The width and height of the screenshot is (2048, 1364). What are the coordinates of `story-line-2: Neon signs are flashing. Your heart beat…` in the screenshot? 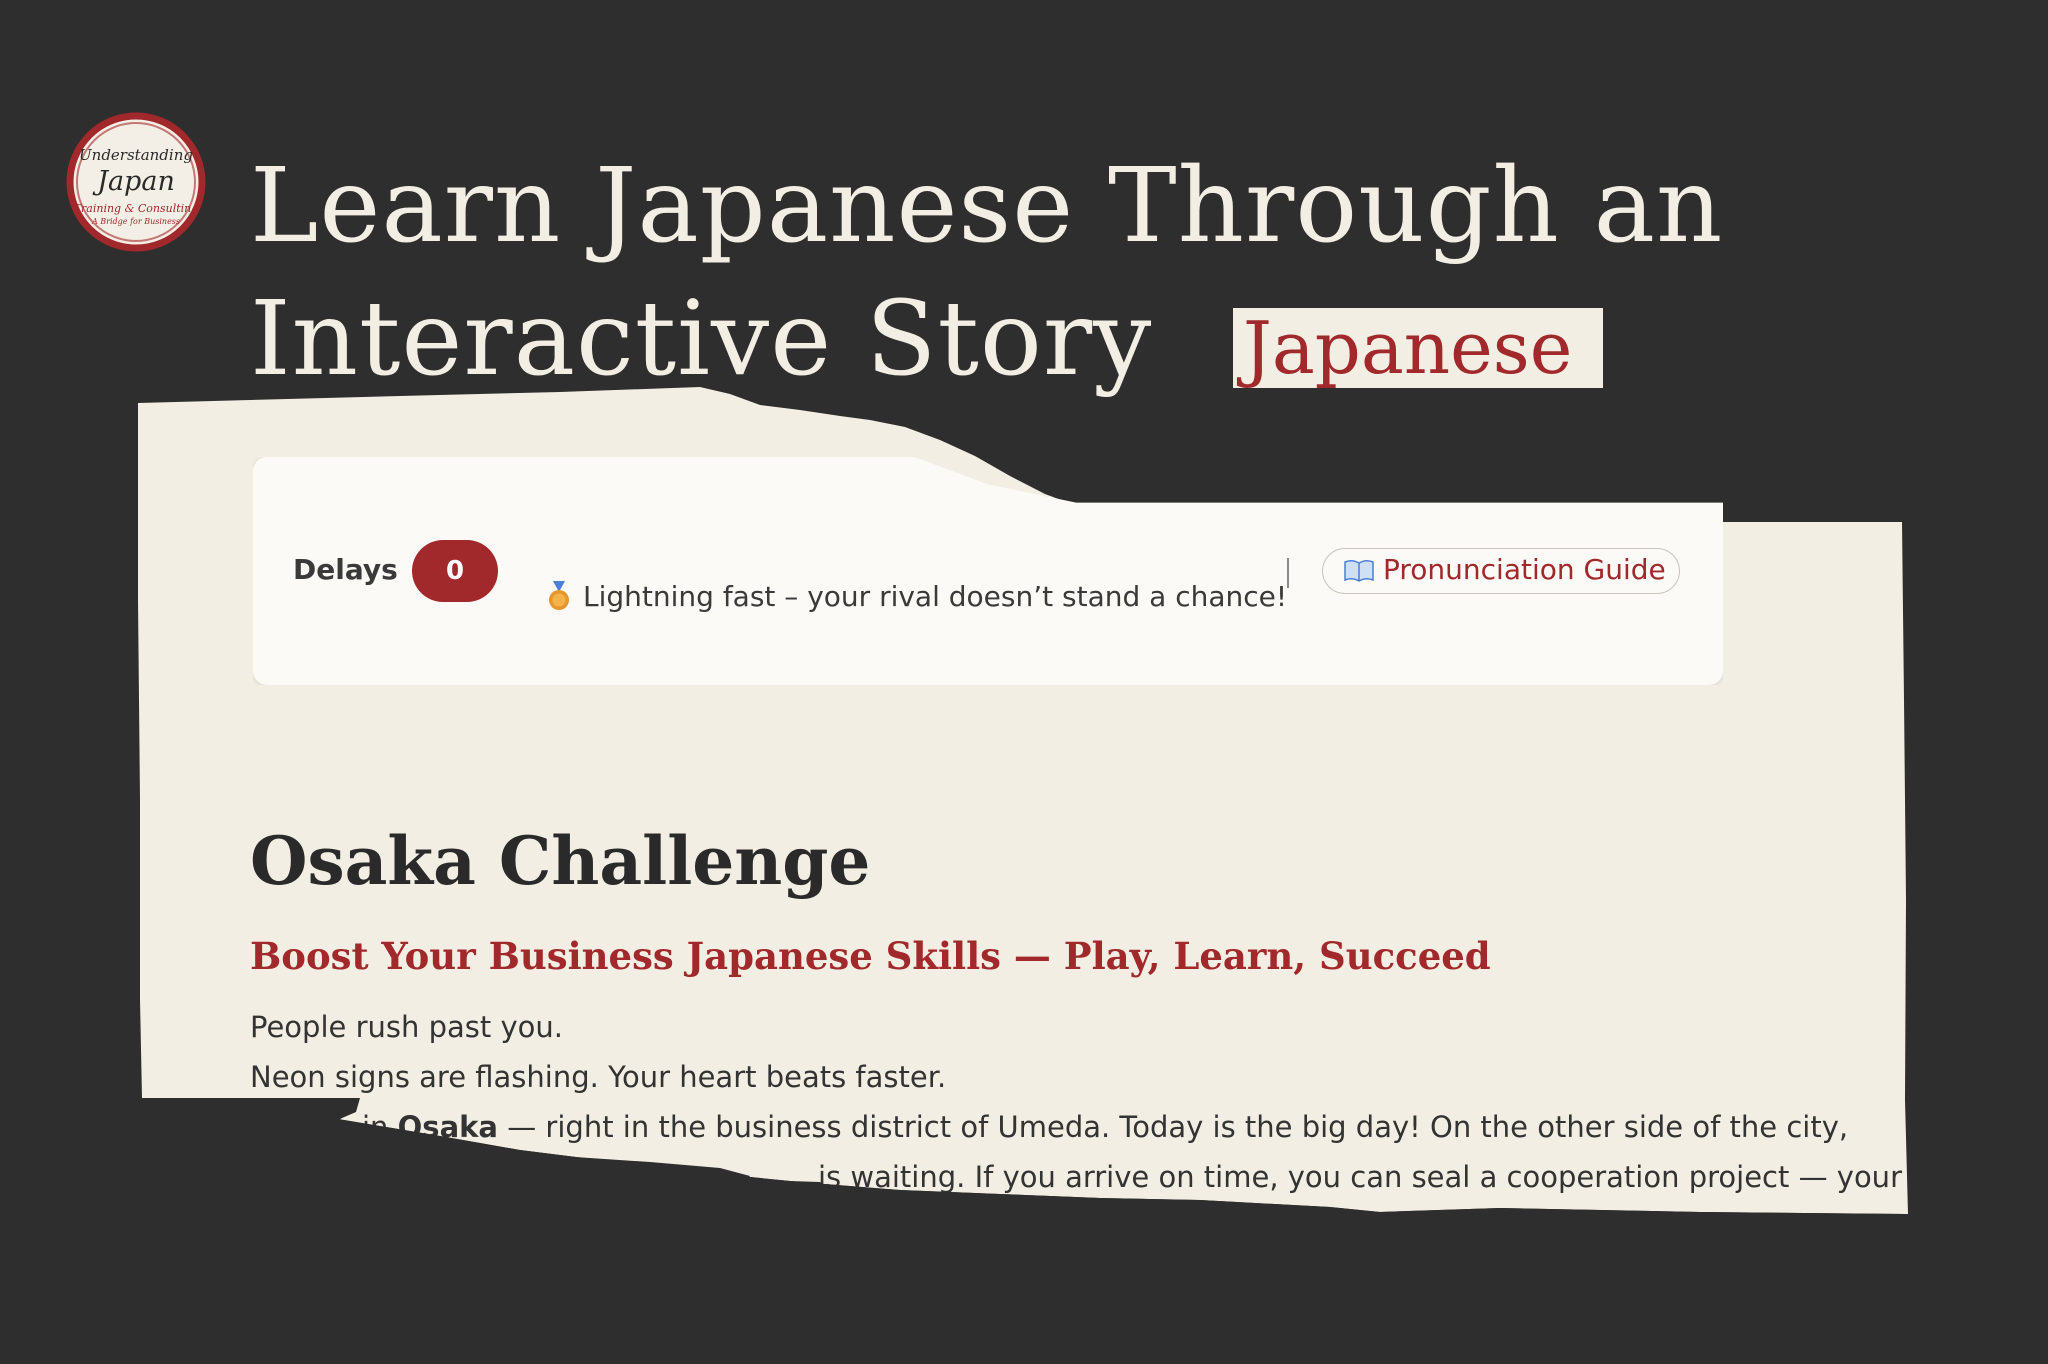 It's located at (598, 1077).